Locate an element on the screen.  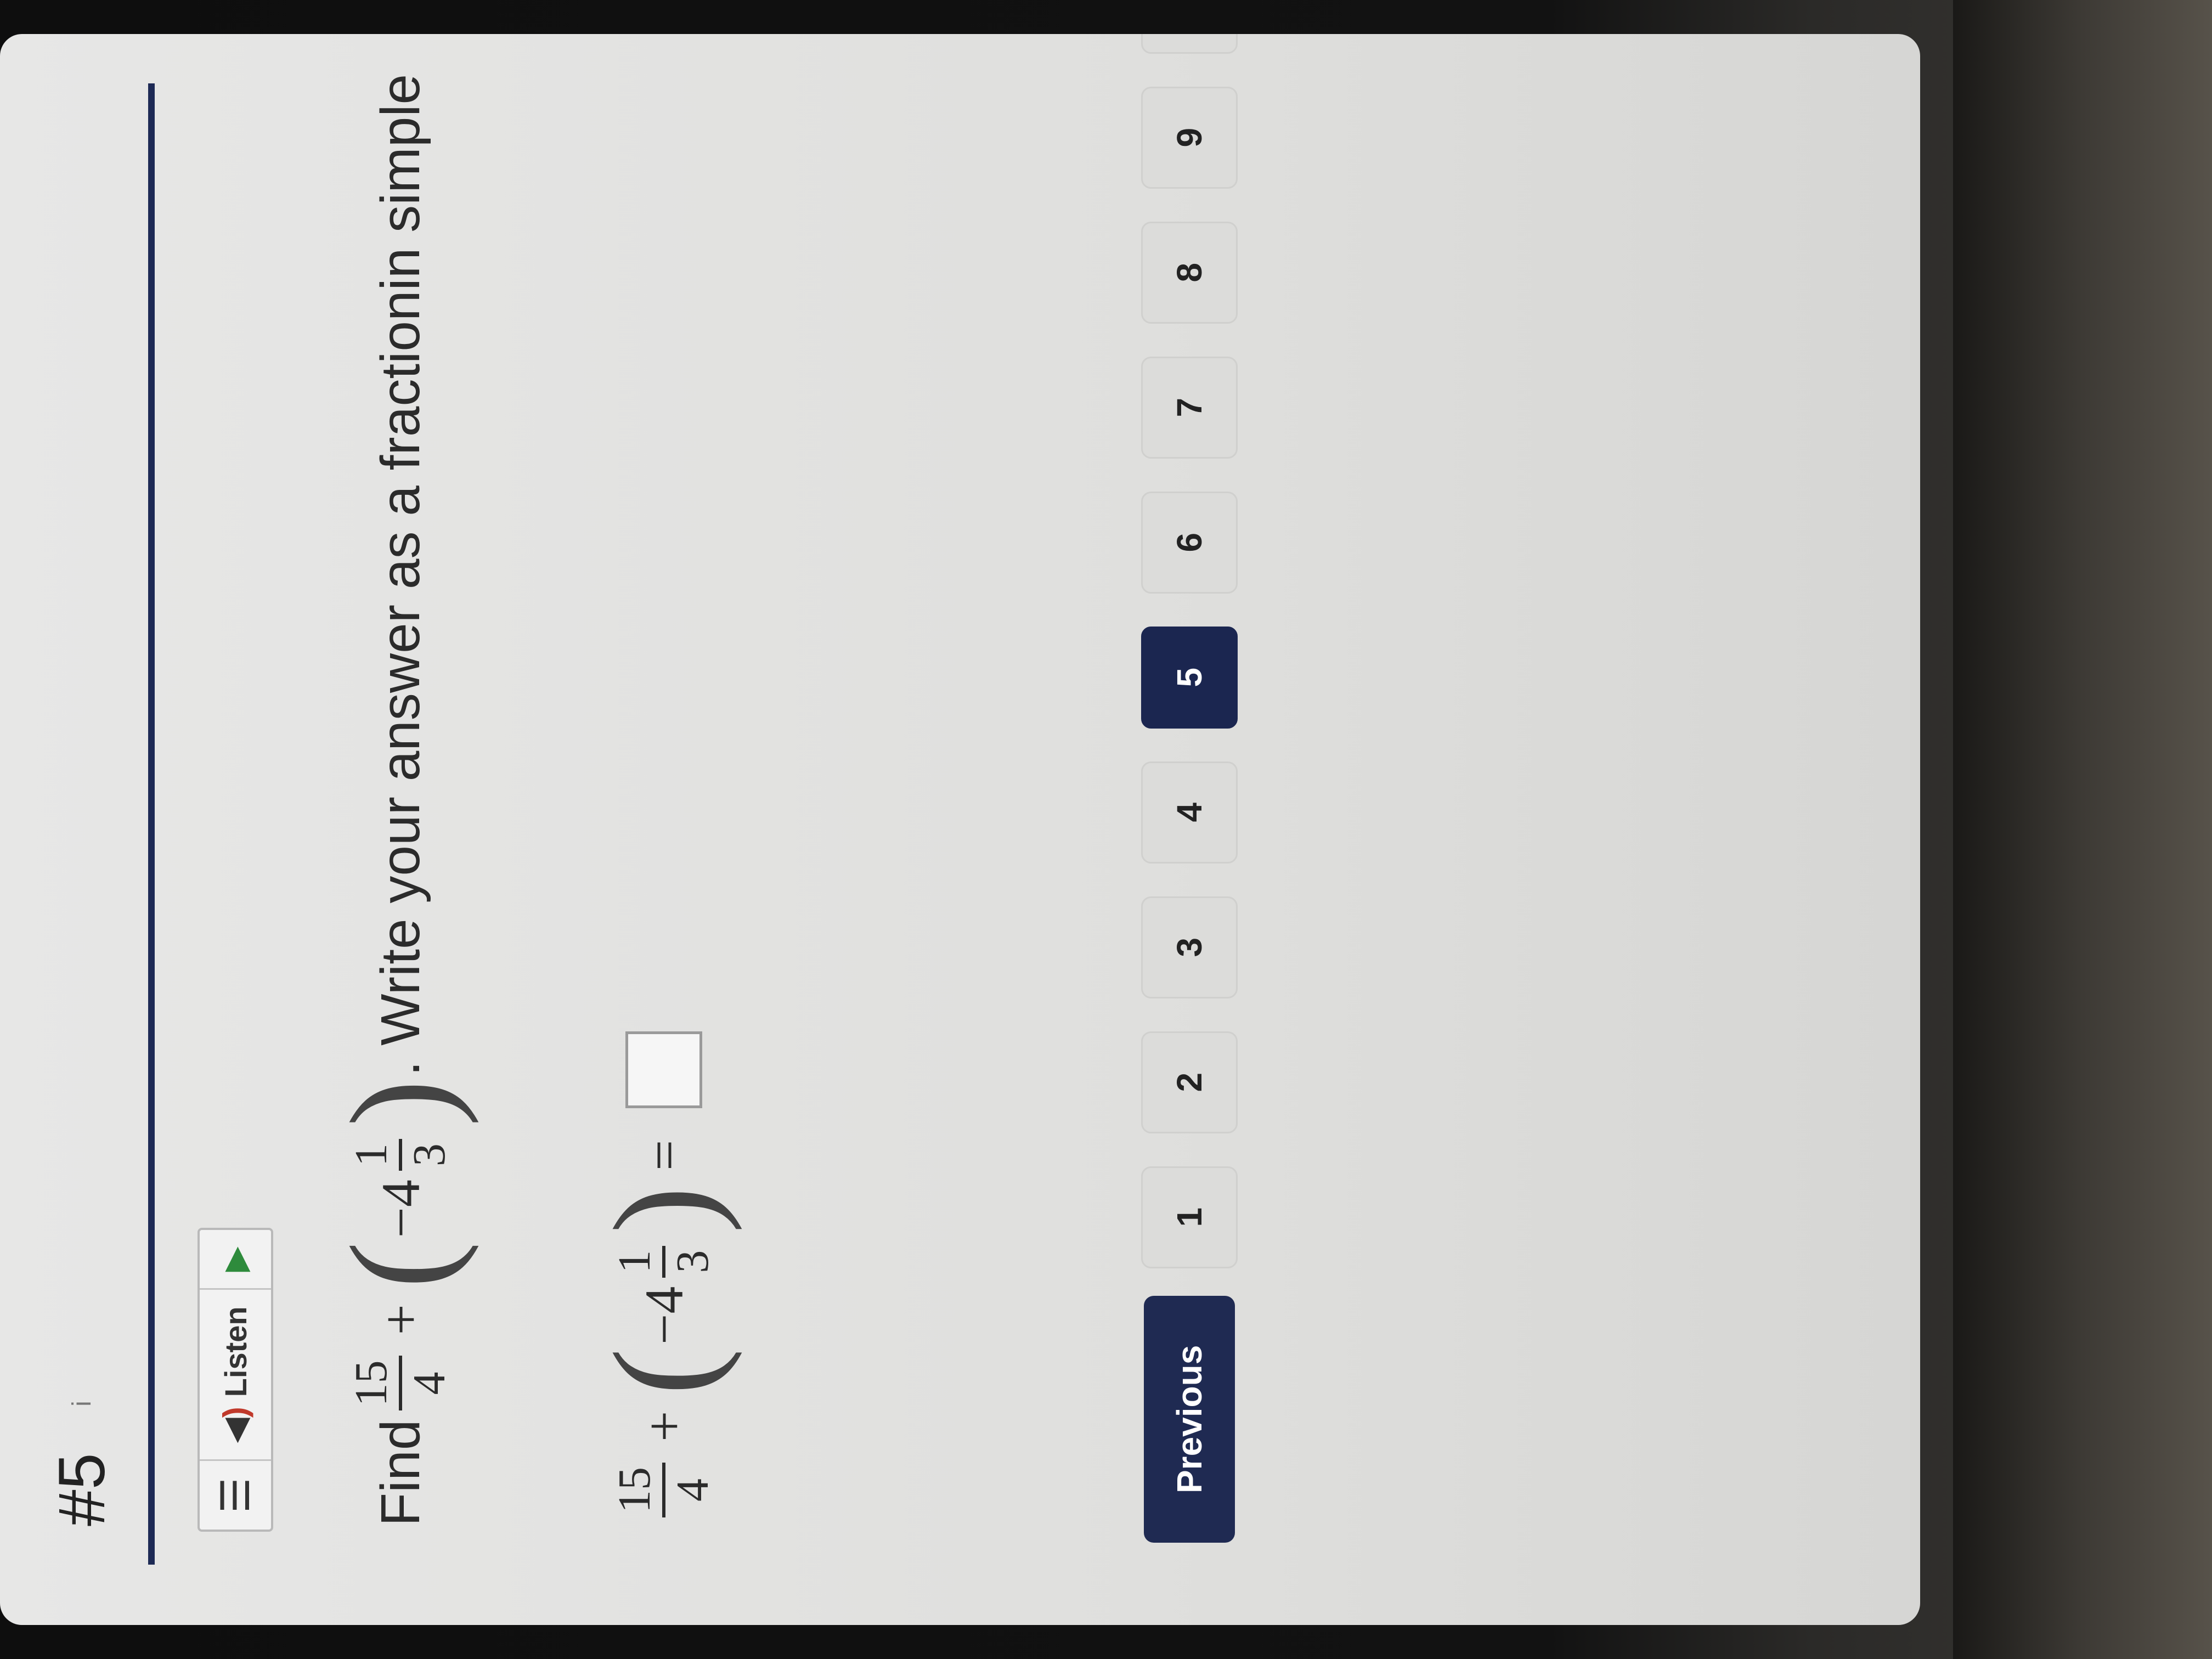
page-button-10: 10 is located at coordinates (1190, 44).